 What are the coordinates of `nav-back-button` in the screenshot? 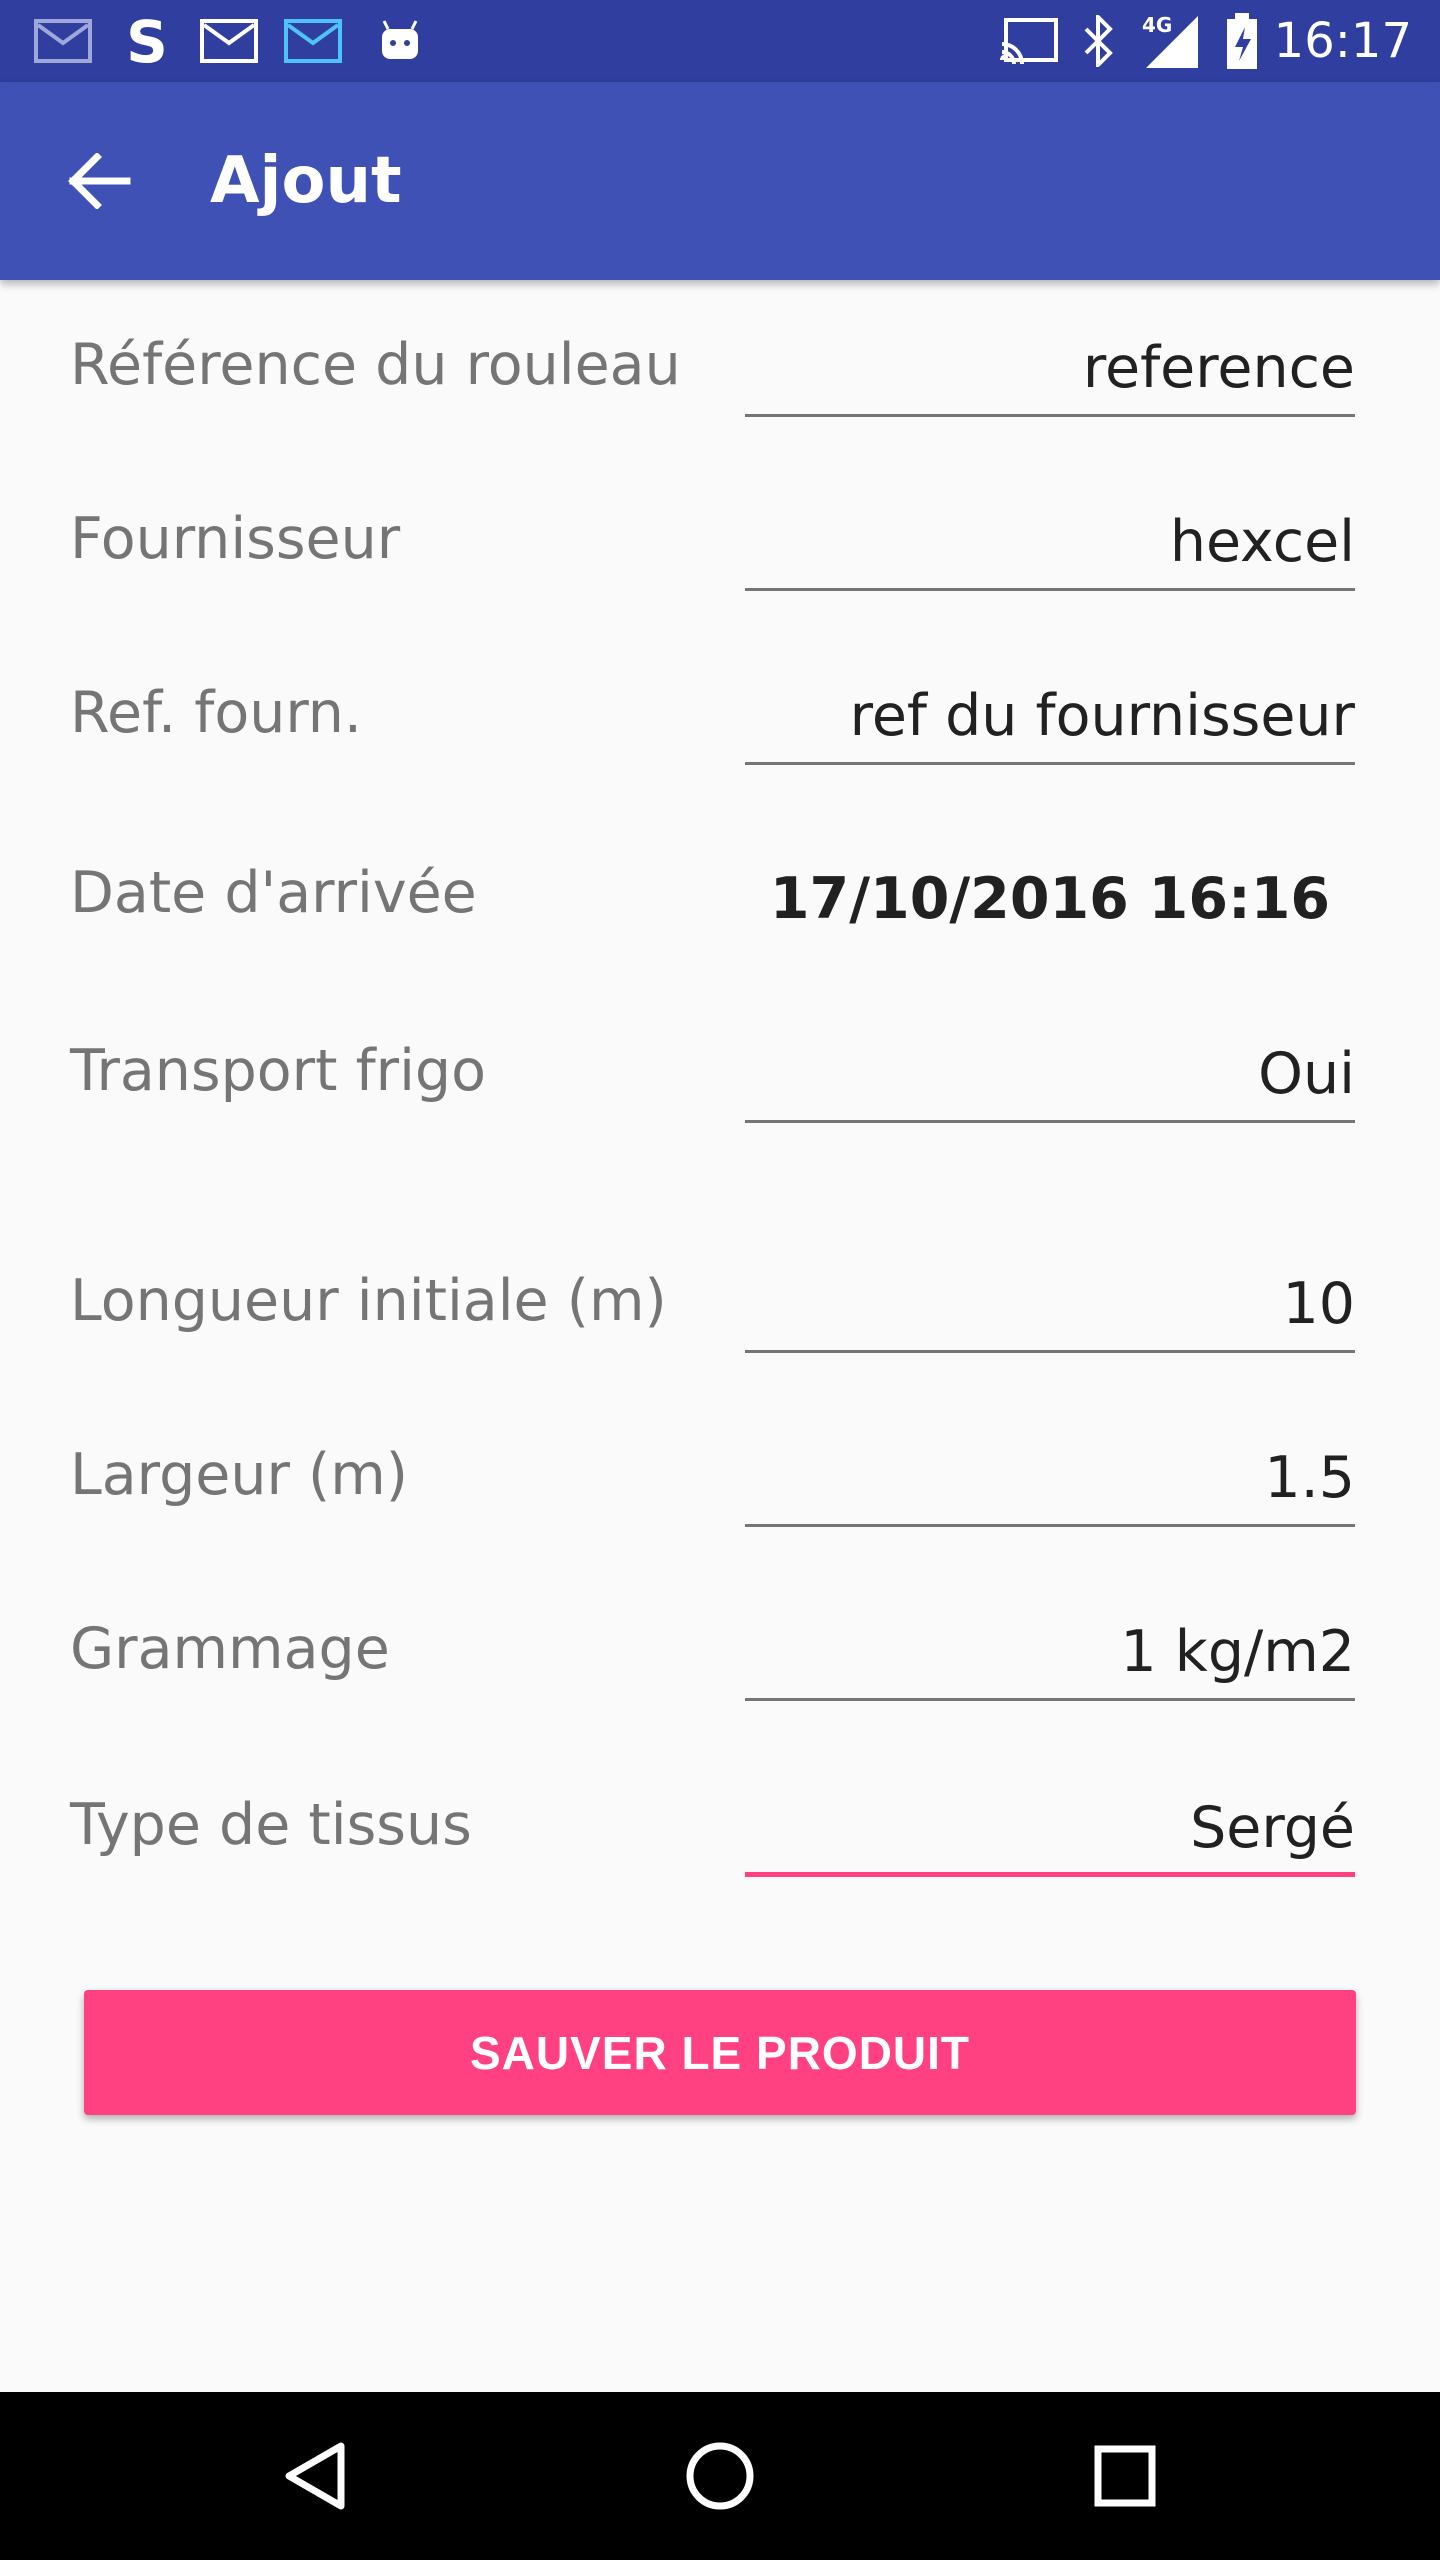 It's located at (315, 2476).